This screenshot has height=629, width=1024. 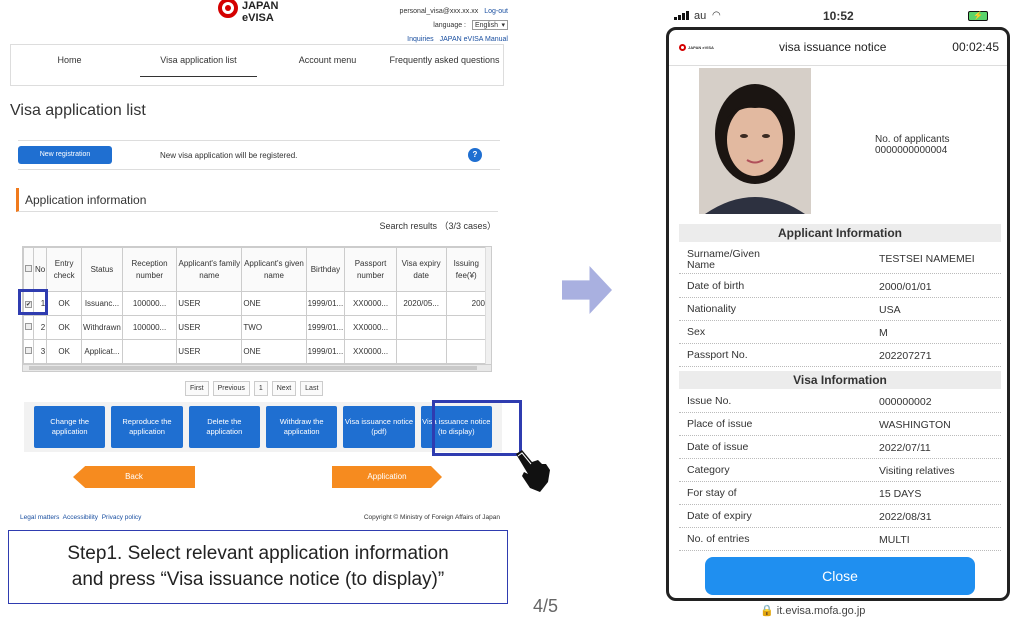 I want to click on inquiries-link: Inquiries, so click(x=420, y=39).